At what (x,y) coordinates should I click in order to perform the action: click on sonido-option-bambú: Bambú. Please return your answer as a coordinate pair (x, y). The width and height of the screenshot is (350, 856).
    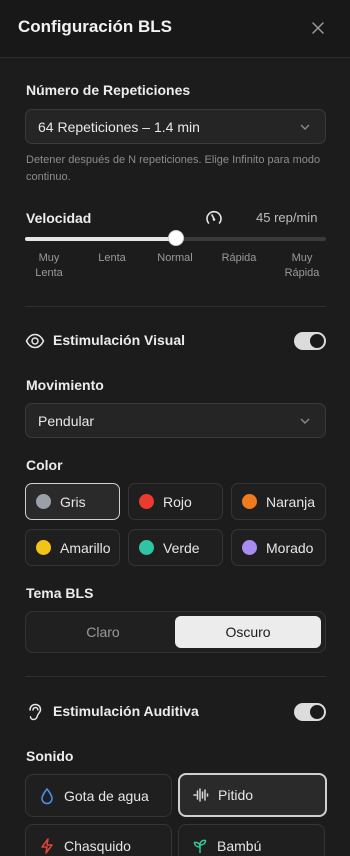
    Looking at the image, I should click on (251, 840).